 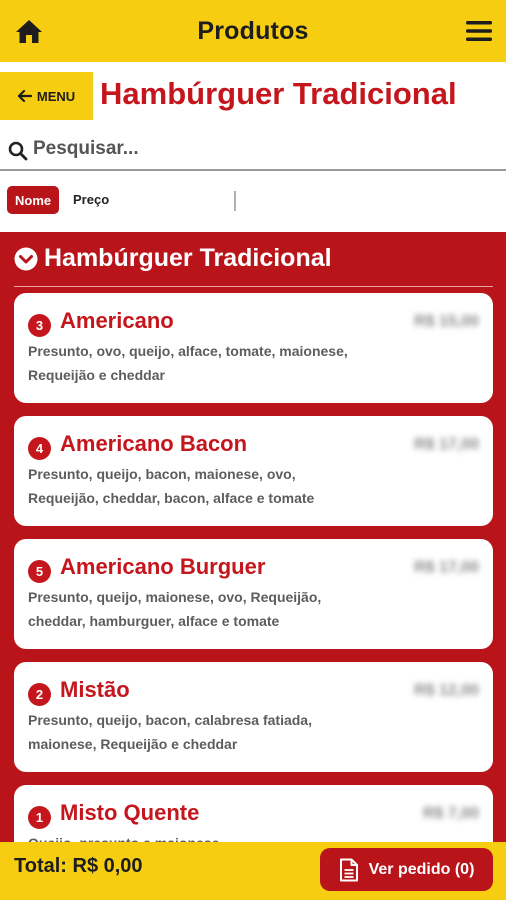 I want to click on search-input, so click(x=263, y=149).